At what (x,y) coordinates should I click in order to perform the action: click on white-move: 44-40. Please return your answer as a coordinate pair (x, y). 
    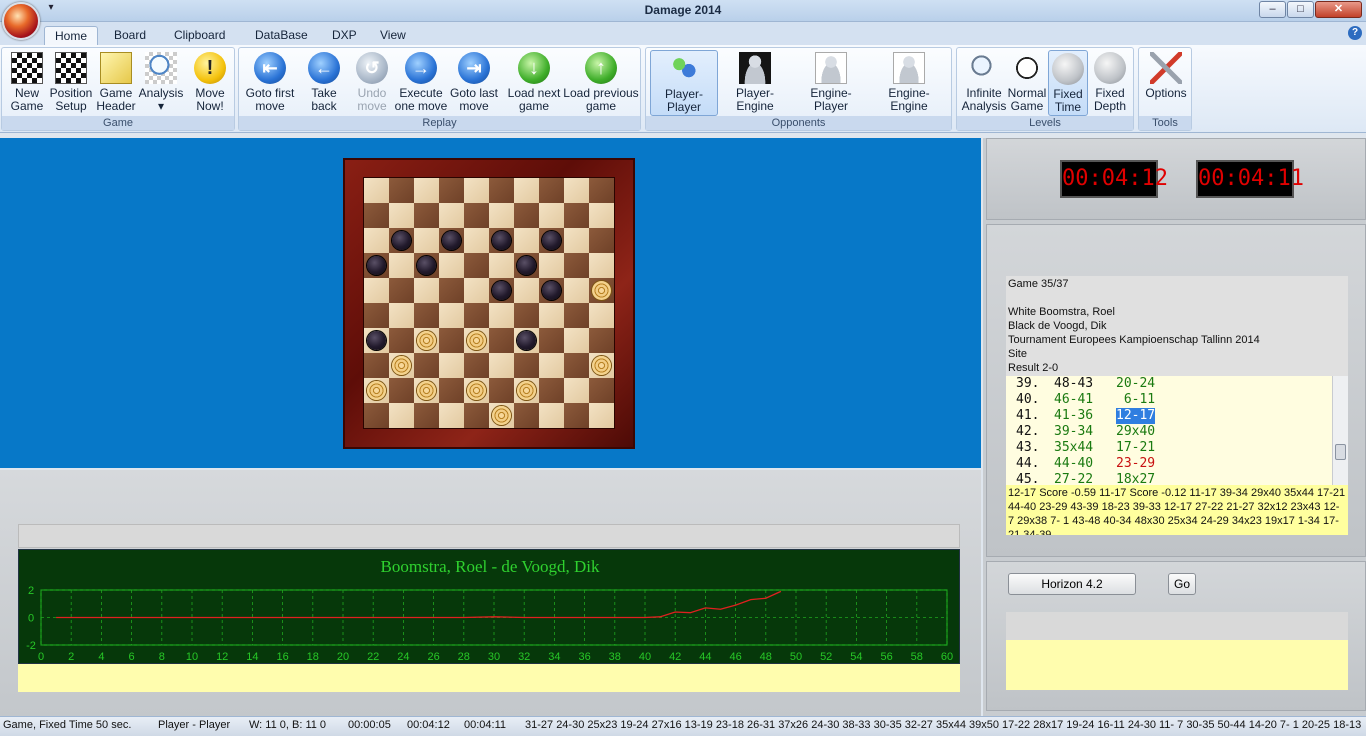
    Looking at the image, I should click on (1073, 464).